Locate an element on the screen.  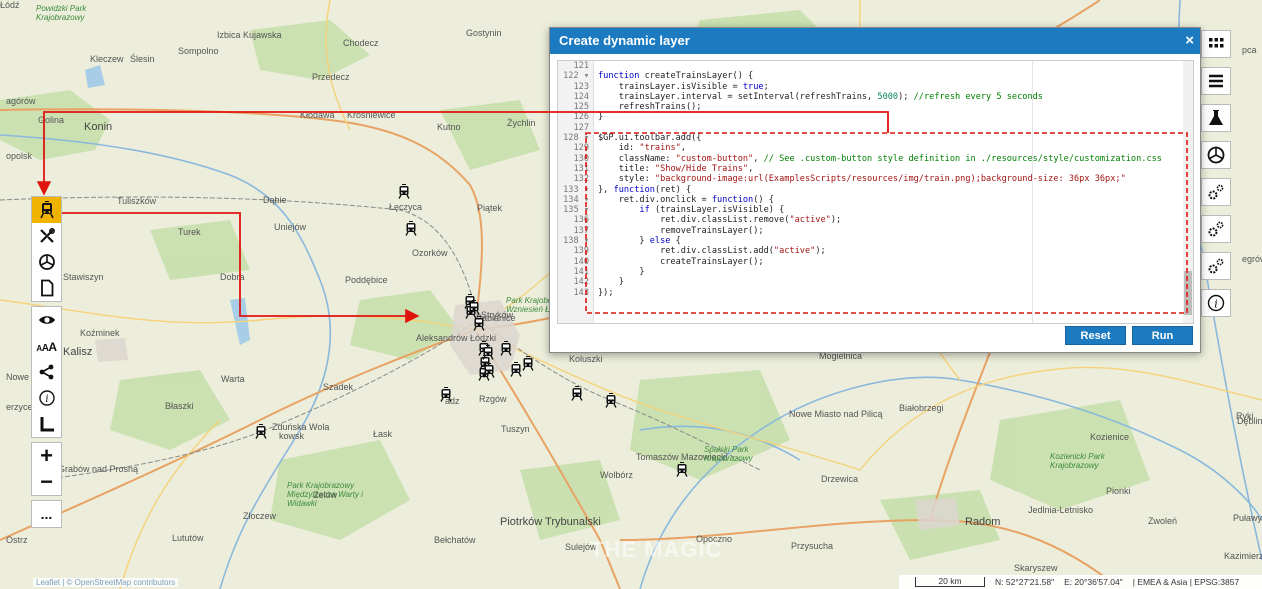
font-size-button: AAA is located at coordinates (46, 346).